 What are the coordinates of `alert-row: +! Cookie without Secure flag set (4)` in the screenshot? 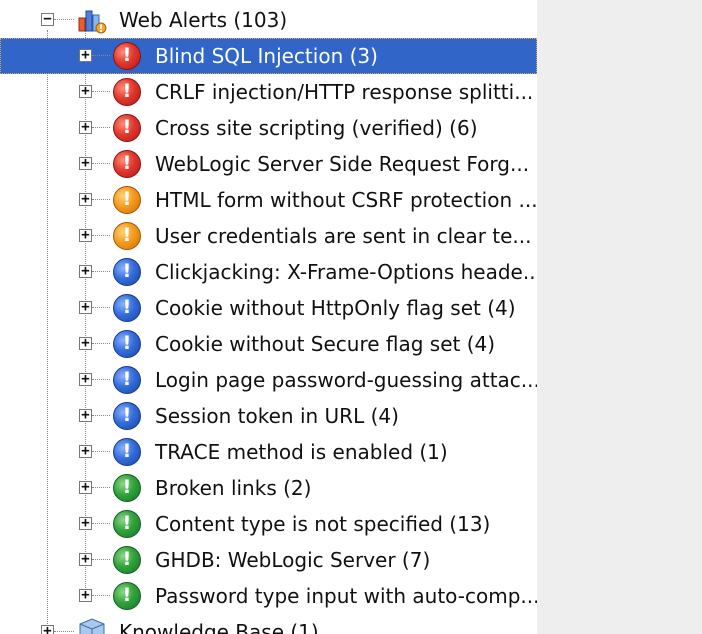 It's located at (268, 344).